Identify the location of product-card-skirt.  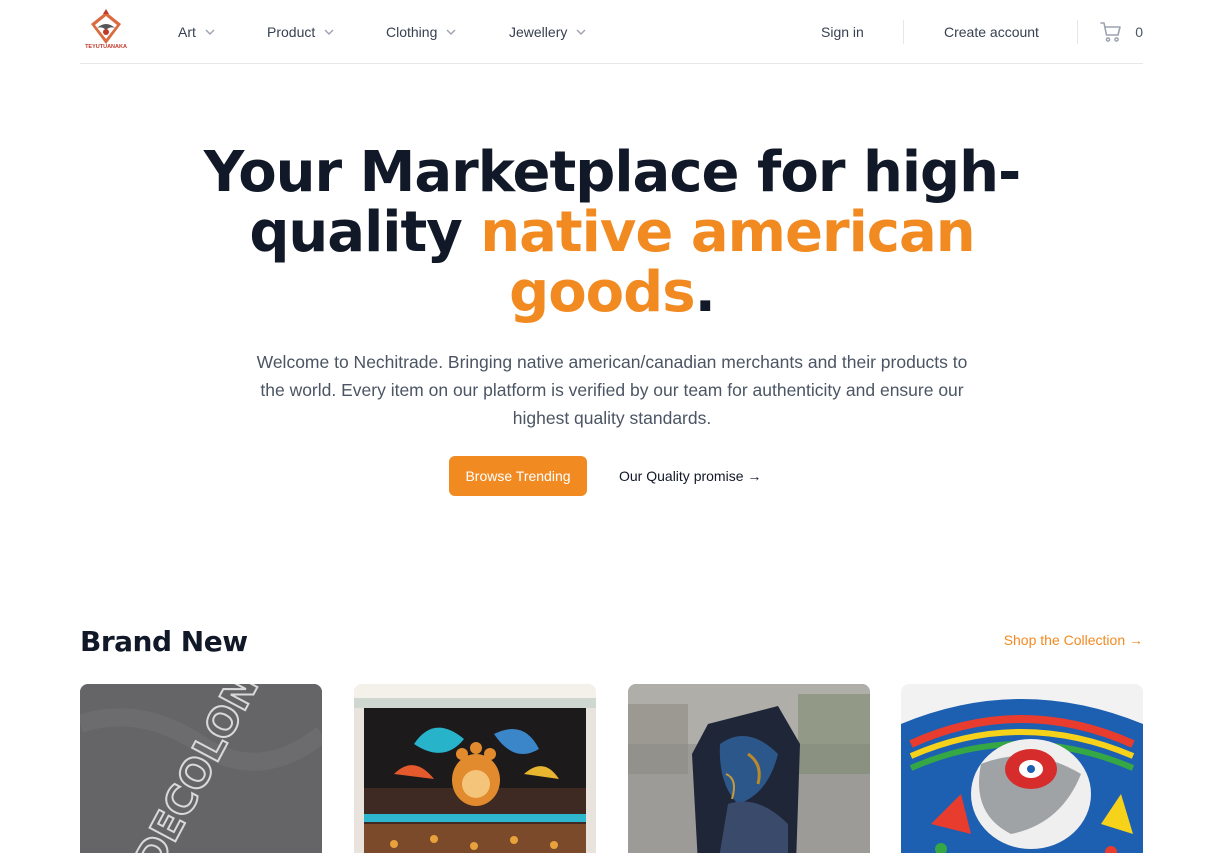
(475, 768).